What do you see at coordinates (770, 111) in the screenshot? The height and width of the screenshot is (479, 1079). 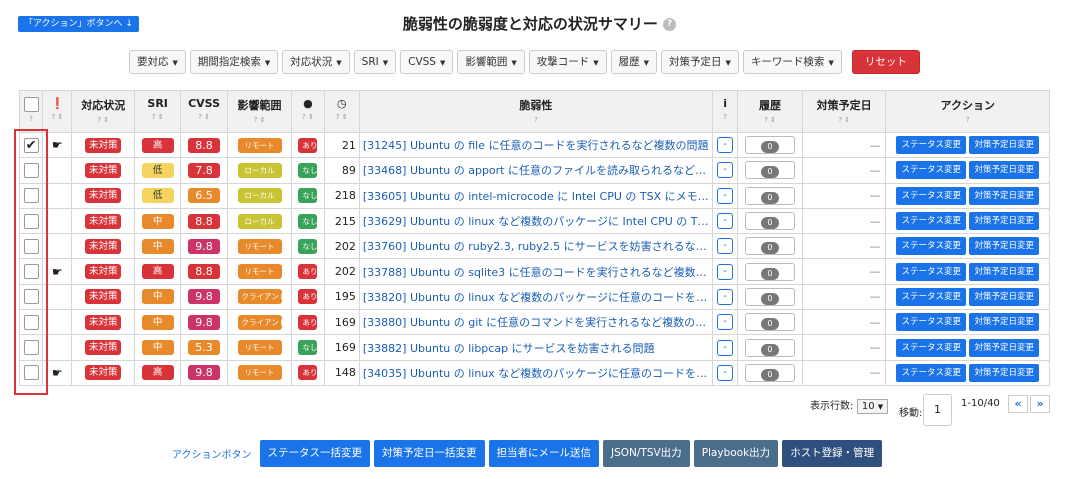 I see `history-header: 履歴? ⇕` at bounding box center [770, 111].